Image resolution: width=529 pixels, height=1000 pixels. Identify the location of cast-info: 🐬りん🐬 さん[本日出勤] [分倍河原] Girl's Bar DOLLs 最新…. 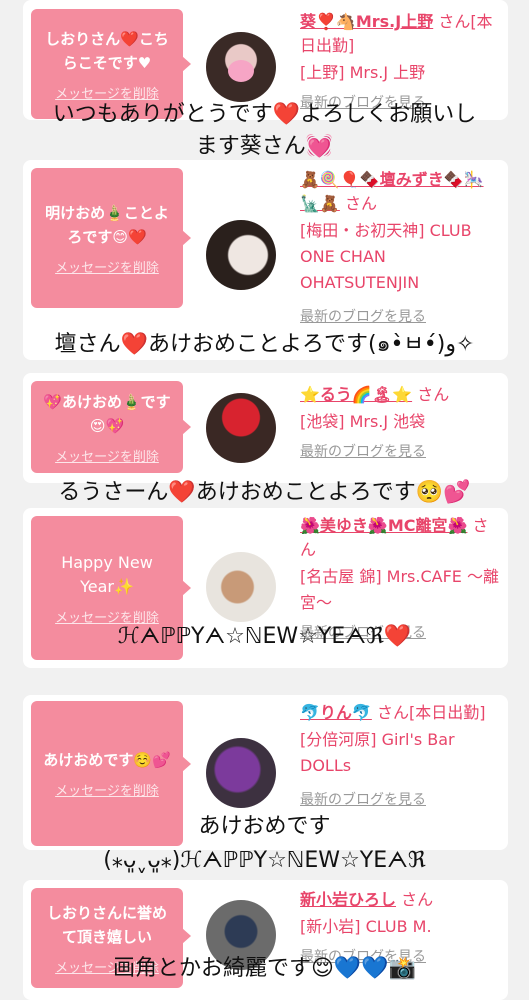
(400, 755).